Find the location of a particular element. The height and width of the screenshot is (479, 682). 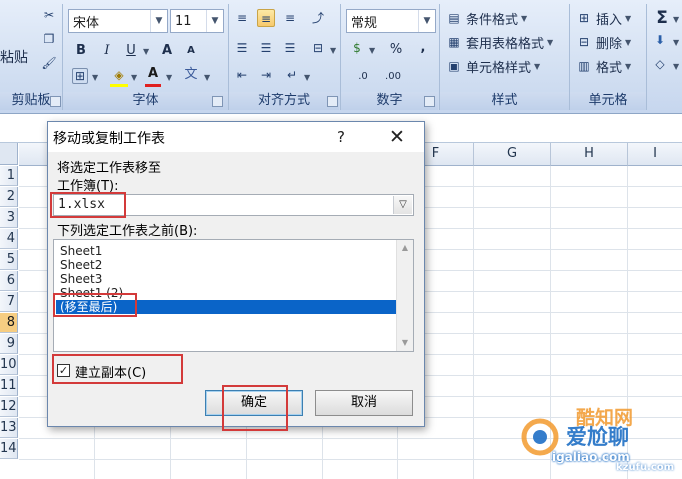

currency-icon: $ is located at coordinates (357, 48).